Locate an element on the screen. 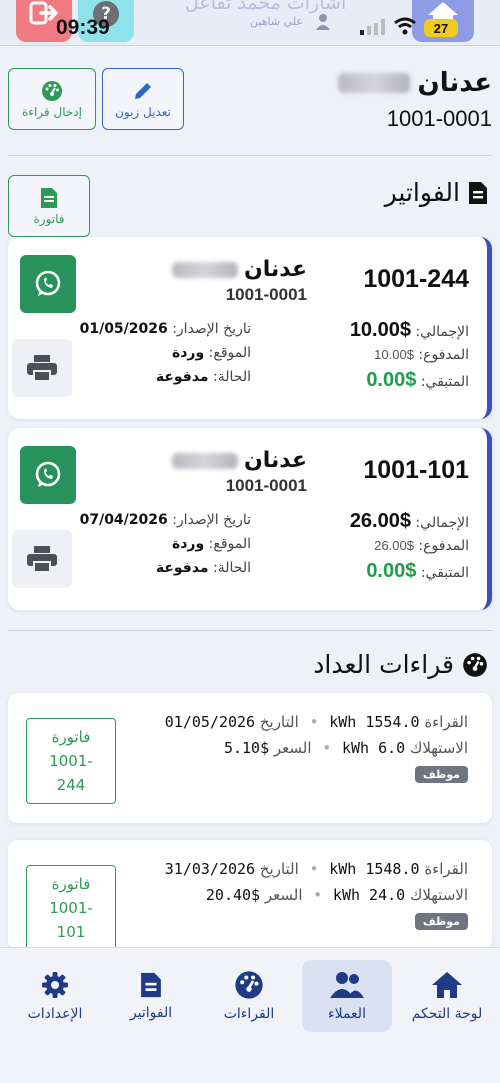 The image size is (500, 1083). reading-invoice-link: فاتورة 1001- 101 is located at coordinates (71, 908).